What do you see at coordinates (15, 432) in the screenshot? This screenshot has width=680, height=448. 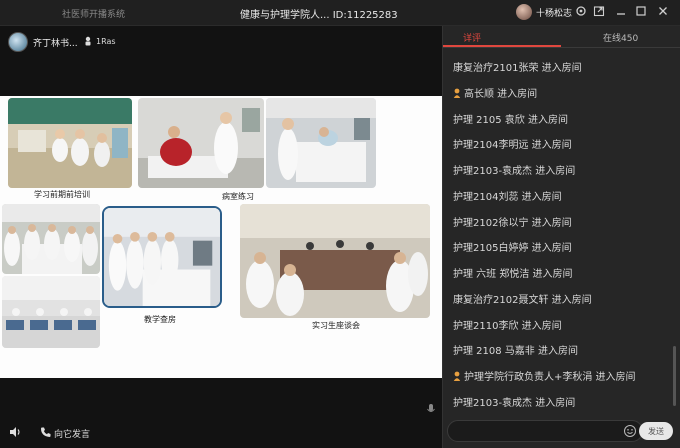 I see `volume-icon` at bounding box center [15, 432].